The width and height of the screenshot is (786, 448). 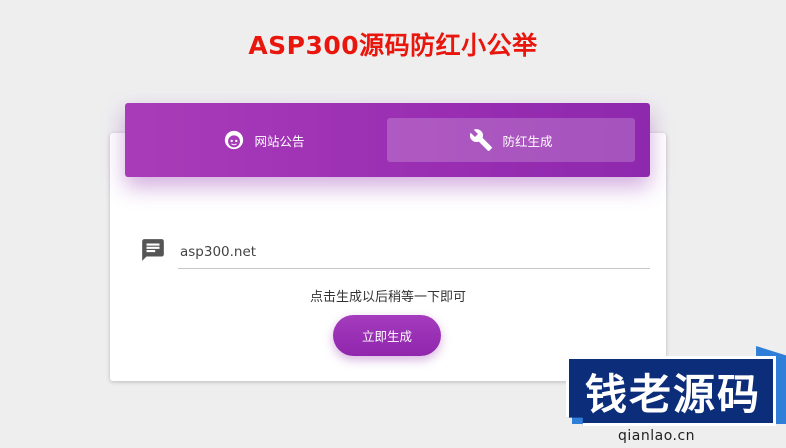 I want to click on tab-site-notice-label: 网站公告, so click(x=279, y=141).